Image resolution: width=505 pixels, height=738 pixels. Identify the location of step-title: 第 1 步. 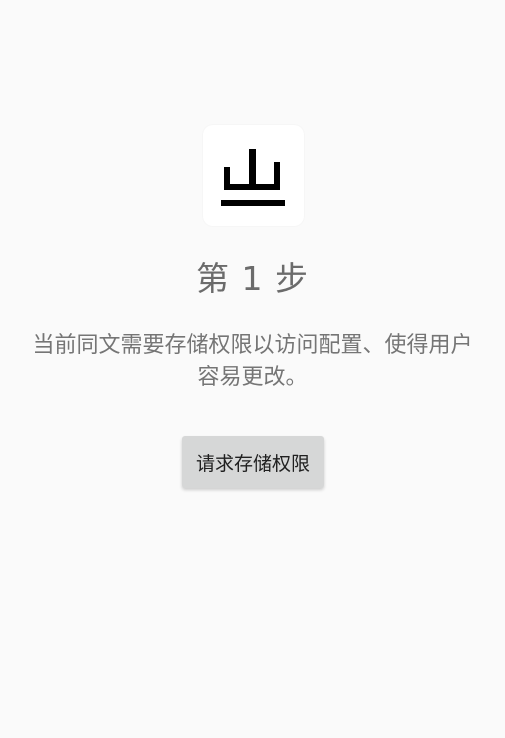
(252, 278).